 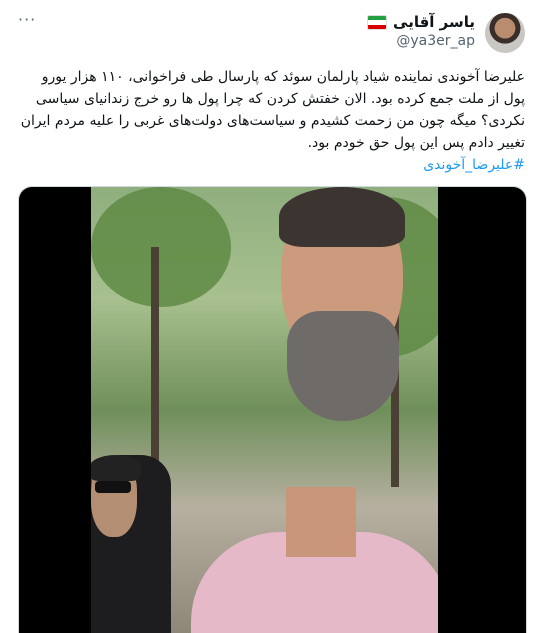 What do you see at coordinates (434, 22) in the screenshot?
I see `display-name-text: یاسر آقایی` at bounding box center [434, 22].